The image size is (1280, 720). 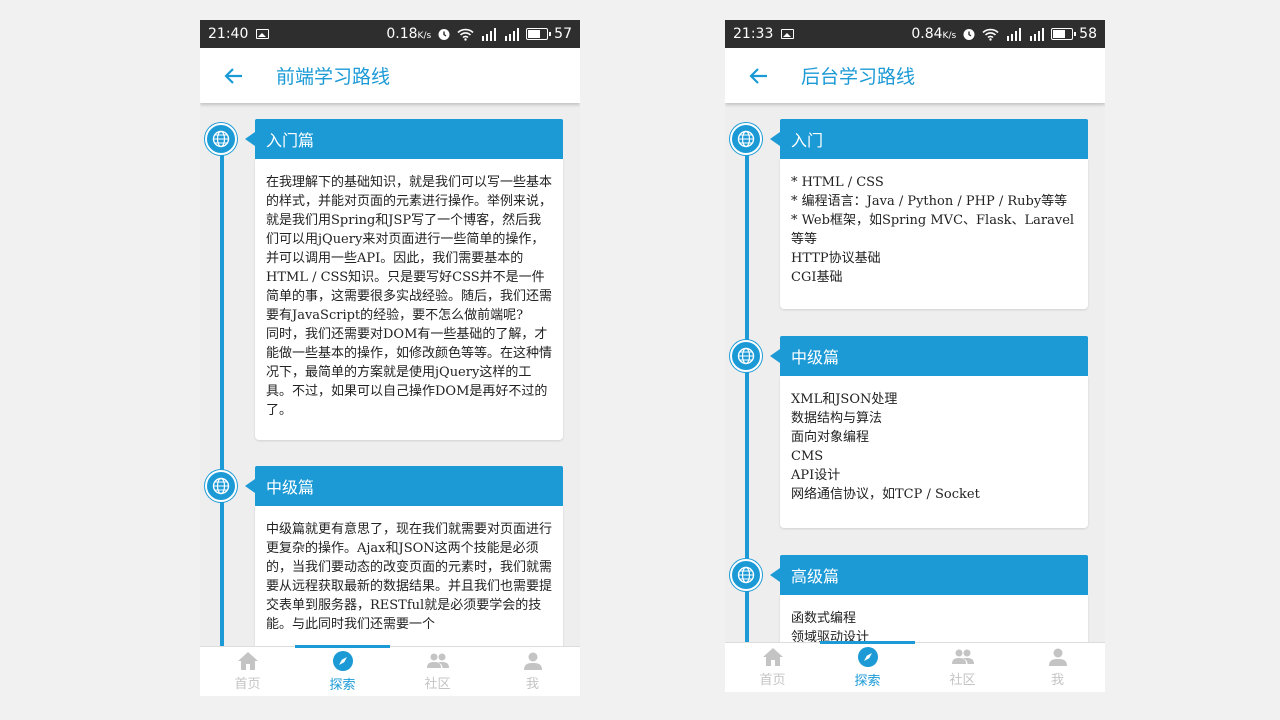 What do you see at coordinates (858, 77) in the screenshot?
I see `page-title: 后台学习路线` at bounding box center [858, 77].